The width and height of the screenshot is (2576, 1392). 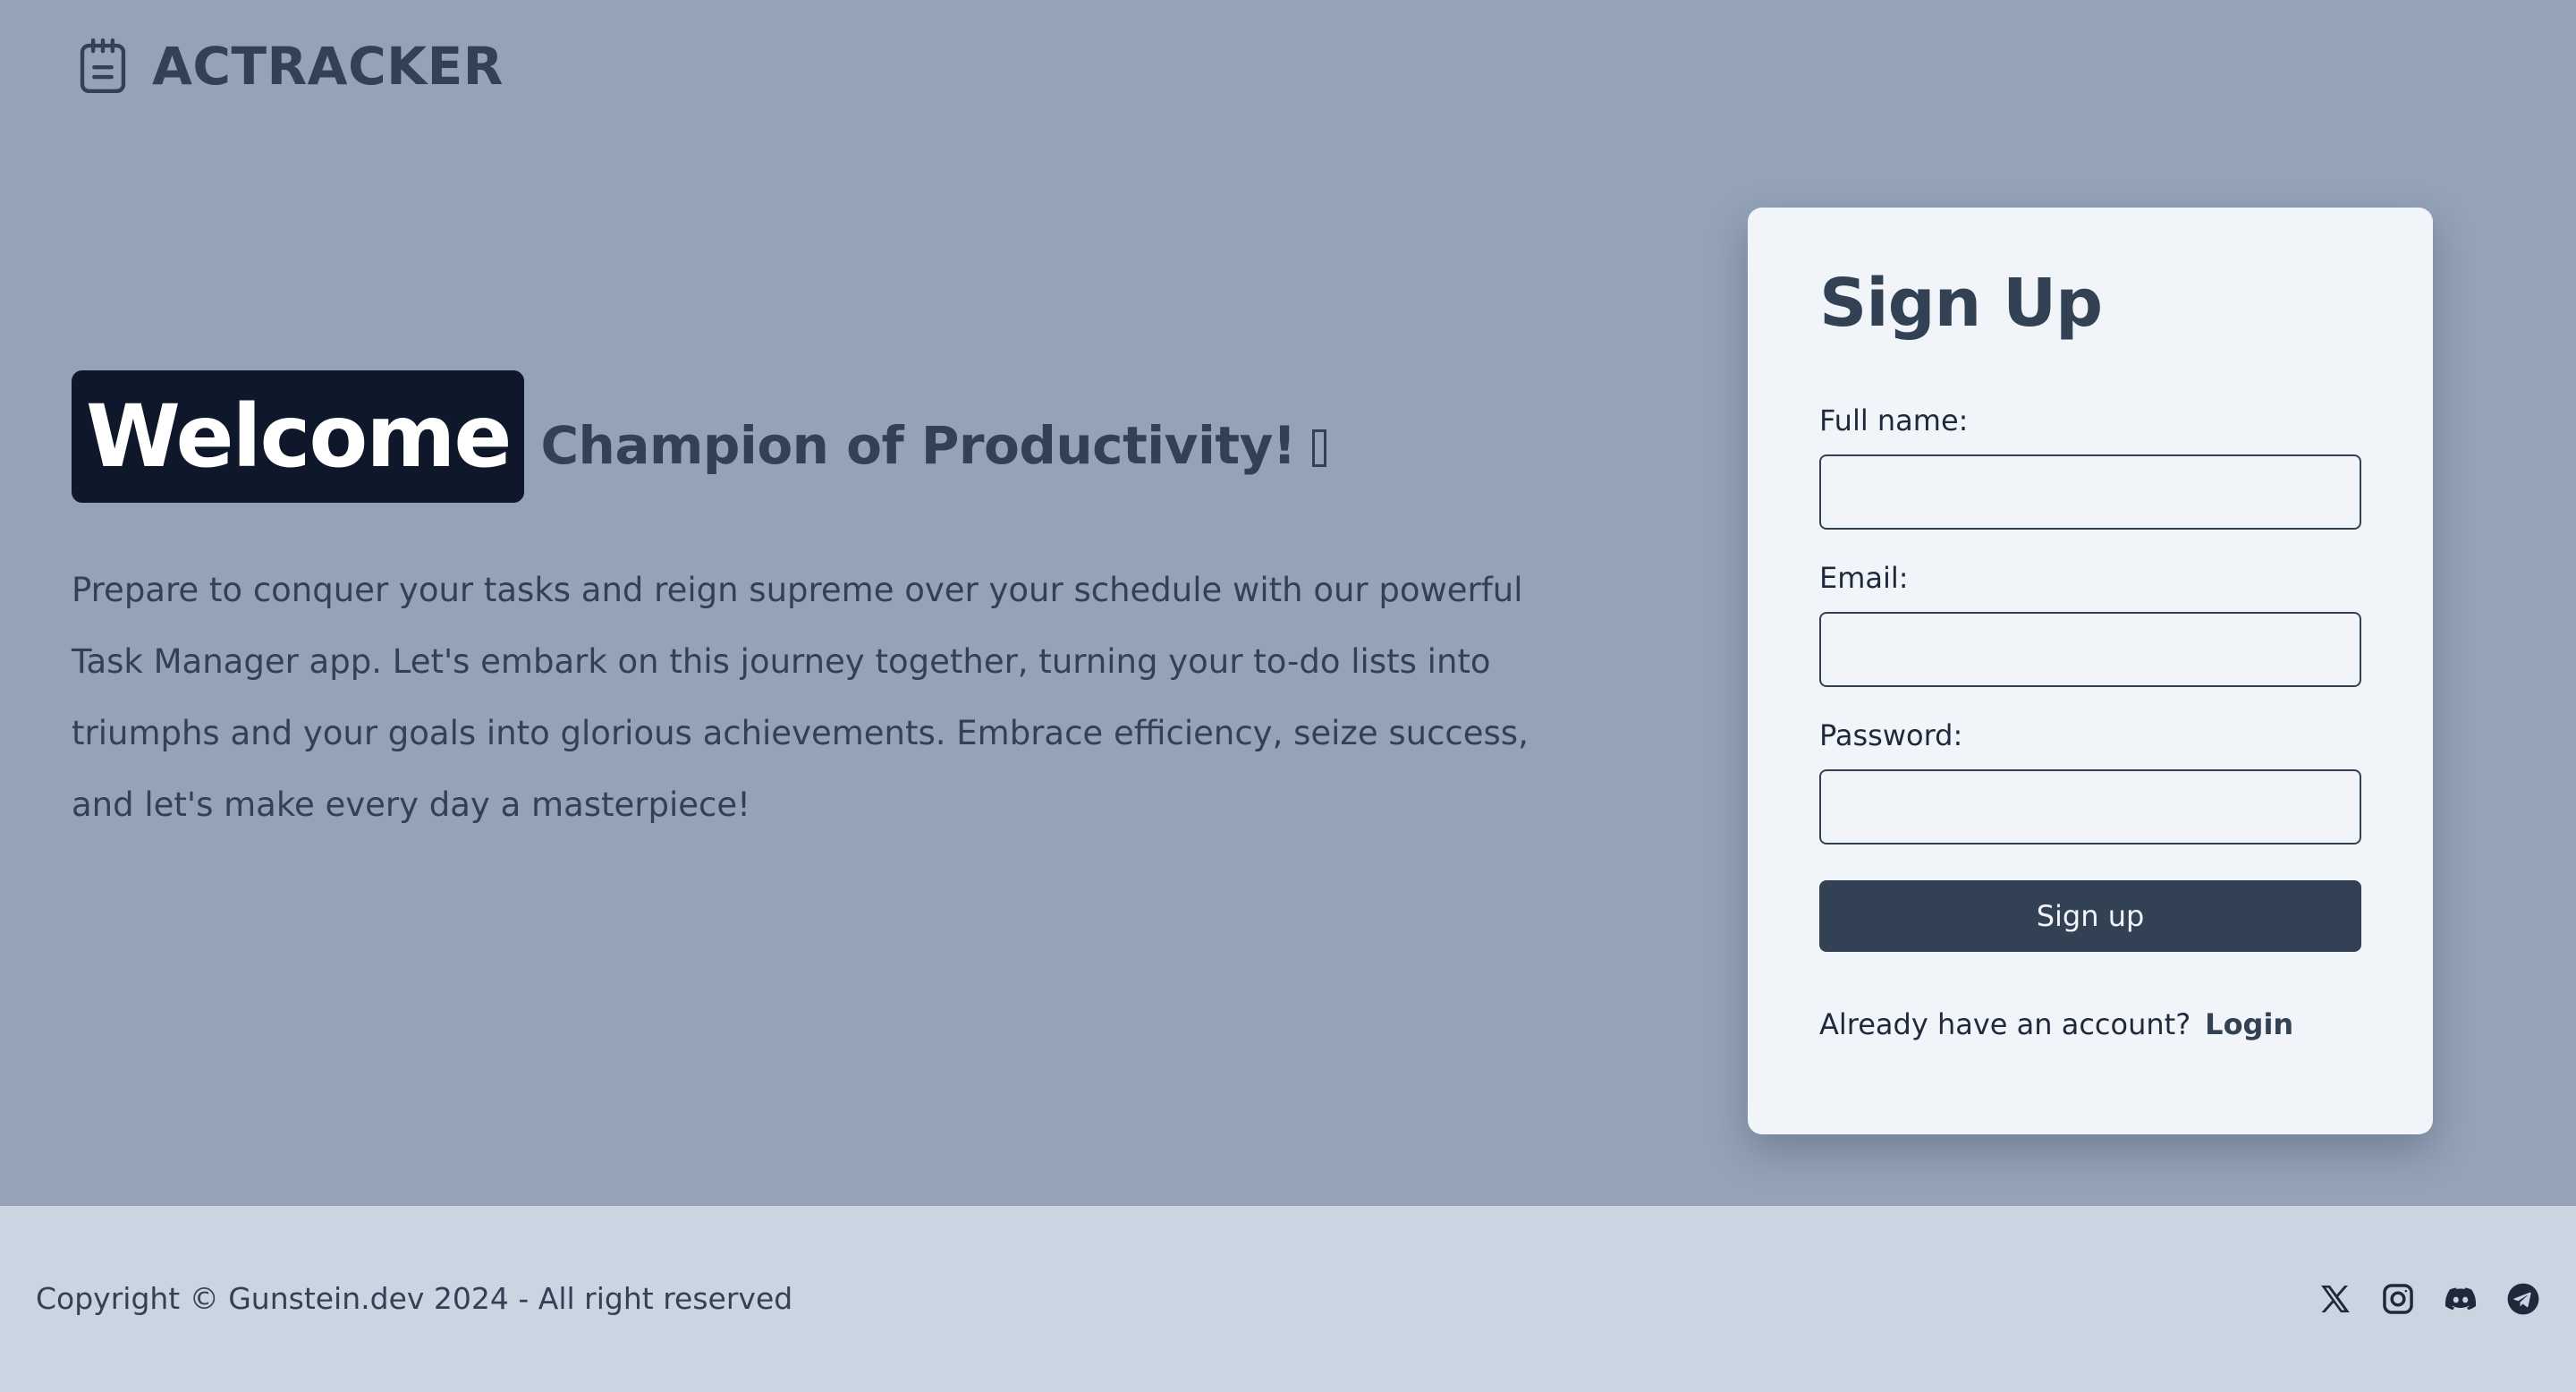 What do you see at coordinates (328, 66) in the screenshot?
I see `brand-name: ACTRACKER` at bounding box center [328, 66].